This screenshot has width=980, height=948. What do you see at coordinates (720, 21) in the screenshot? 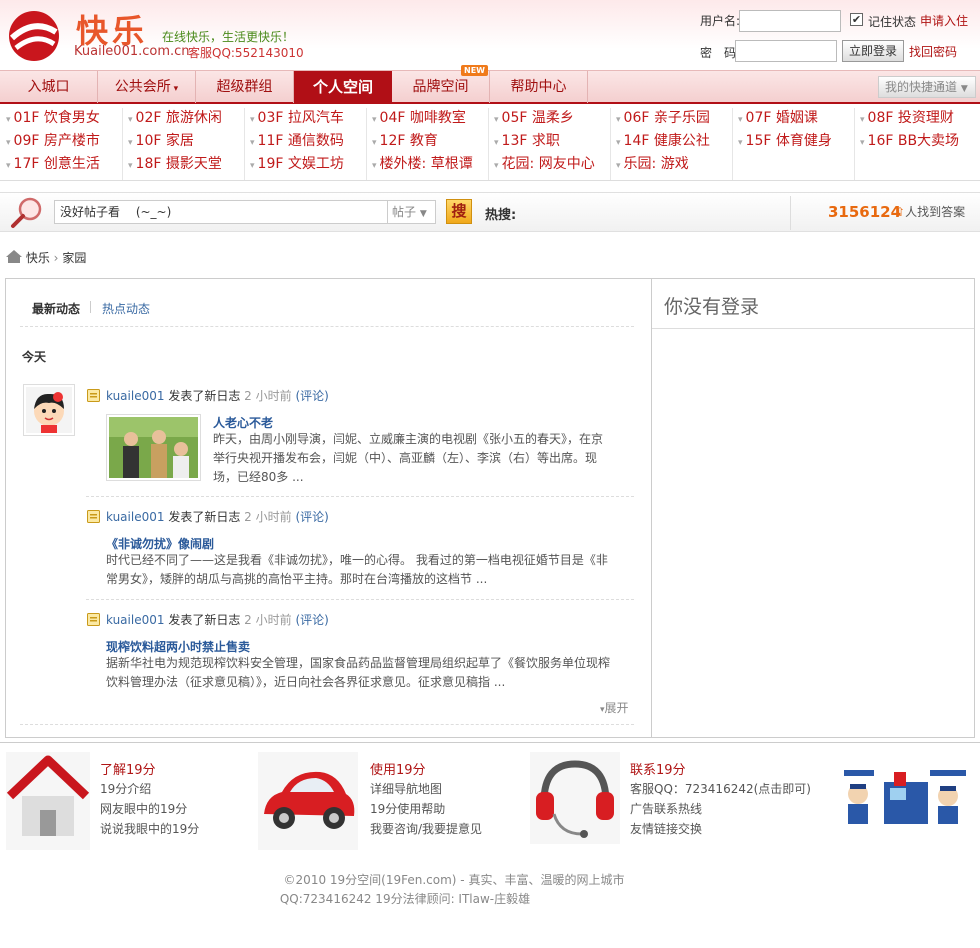
I see `username-label: 用户名:` at bounding box center [720, 21].